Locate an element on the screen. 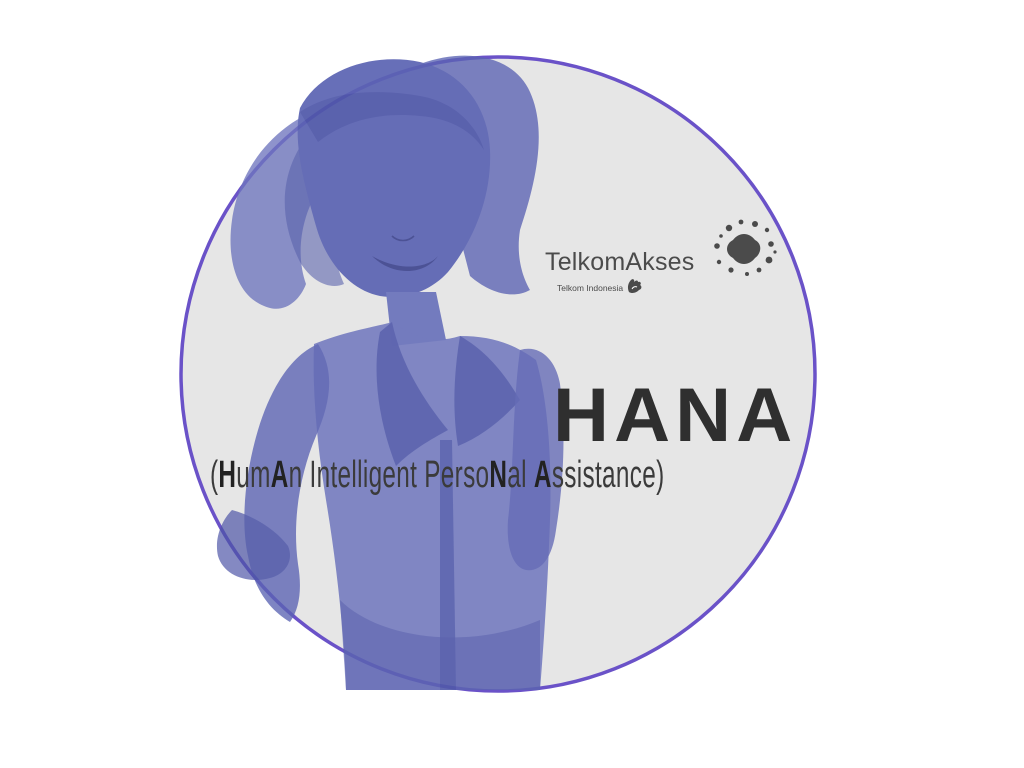 This screenshot has height=768, width=1024. subtitle-close-paren: ) is located at coordinates (660, 475).